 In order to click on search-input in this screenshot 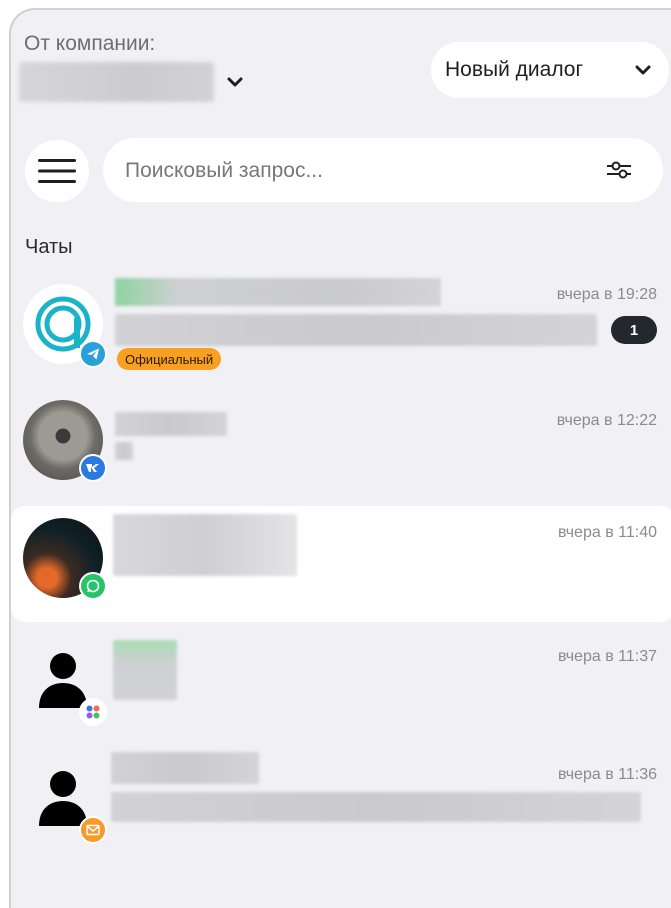, I will do `click(355, 171)`.